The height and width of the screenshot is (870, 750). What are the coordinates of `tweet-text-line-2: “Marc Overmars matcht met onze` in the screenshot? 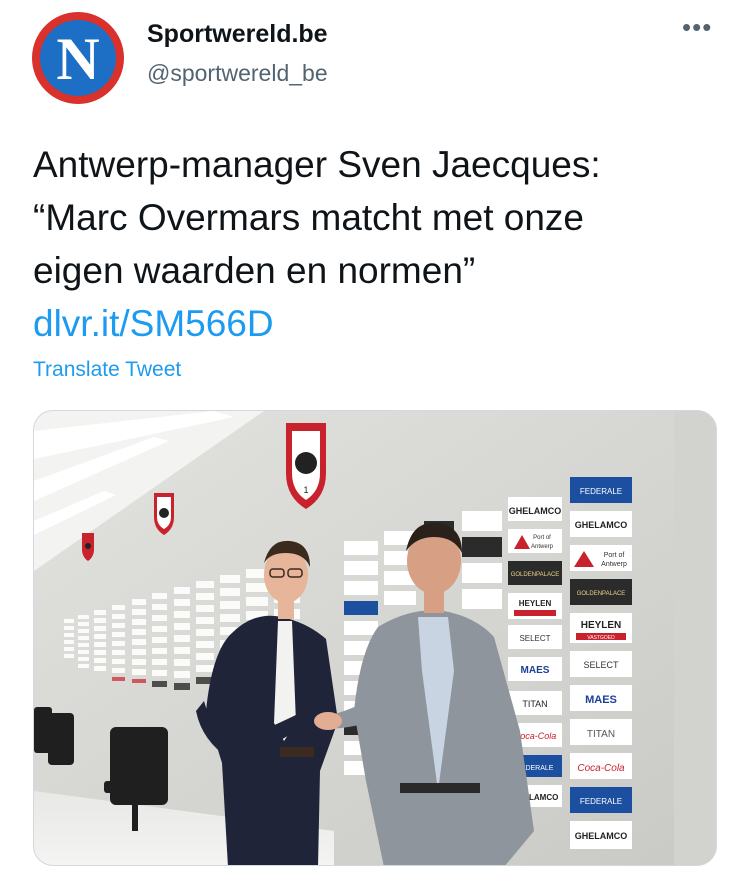 It's located at (309, 217).